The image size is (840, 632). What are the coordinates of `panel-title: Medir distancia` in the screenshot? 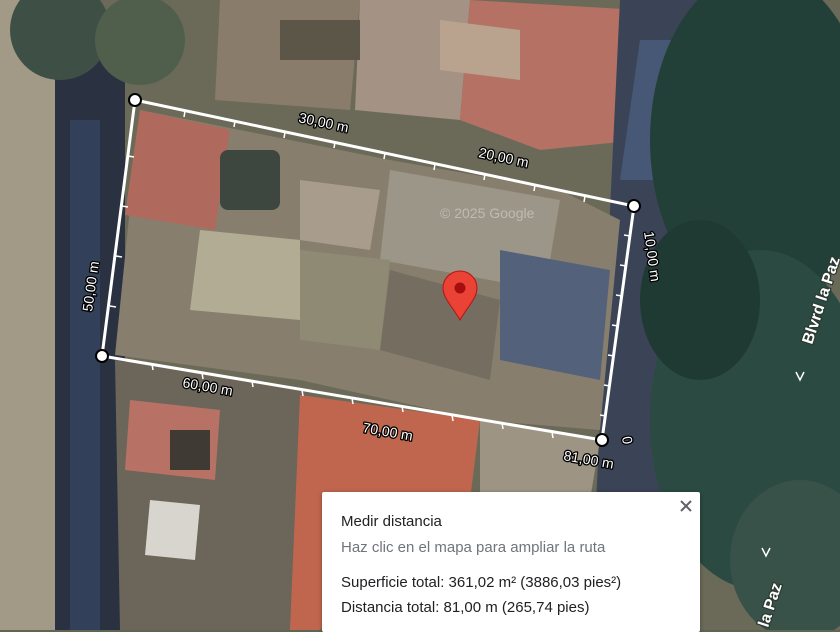 It's located at (391, 521).